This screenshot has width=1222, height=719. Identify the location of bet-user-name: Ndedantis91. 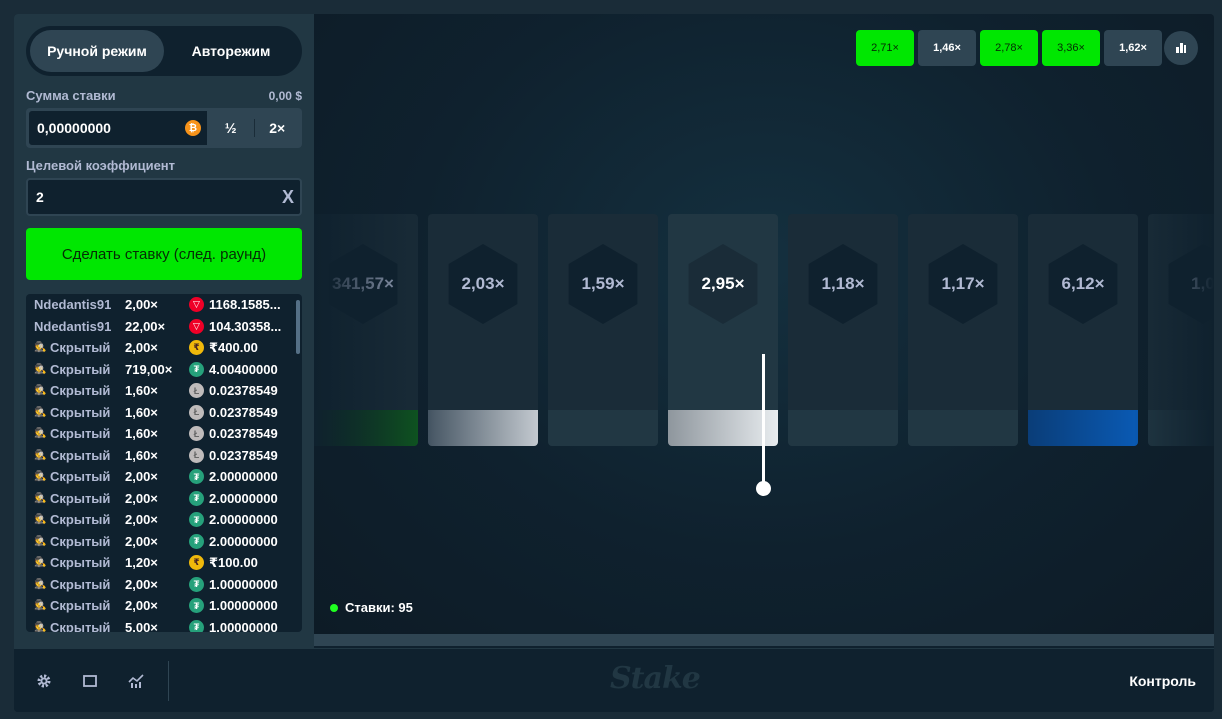
(73, 326).